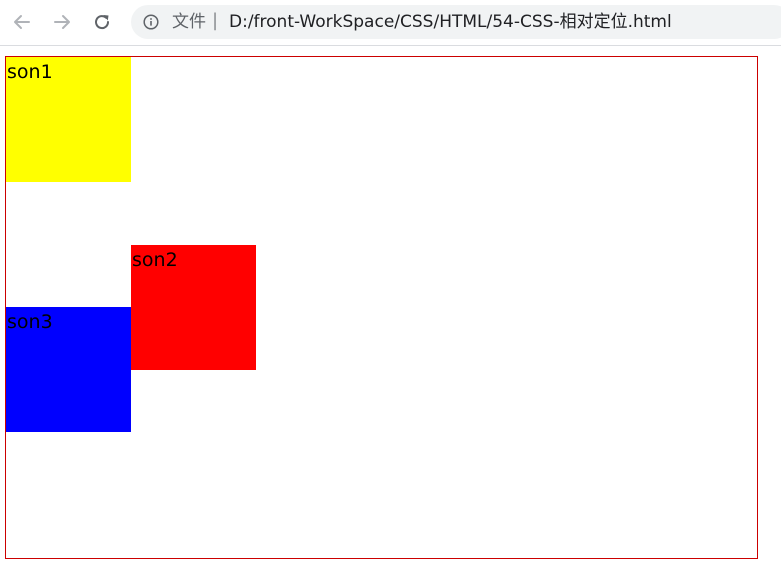  I want to click on son1-box: son1, so click(68, 119).